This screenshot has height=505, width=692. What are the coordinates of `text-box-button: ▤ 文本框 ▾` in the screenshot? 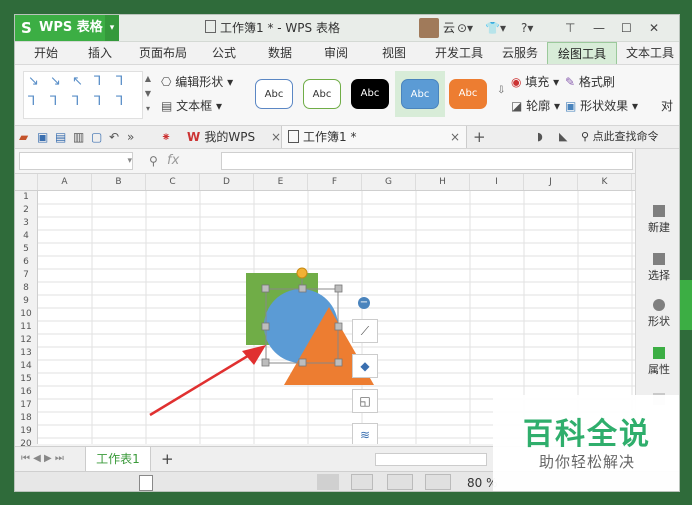 It's located at (191, 106).